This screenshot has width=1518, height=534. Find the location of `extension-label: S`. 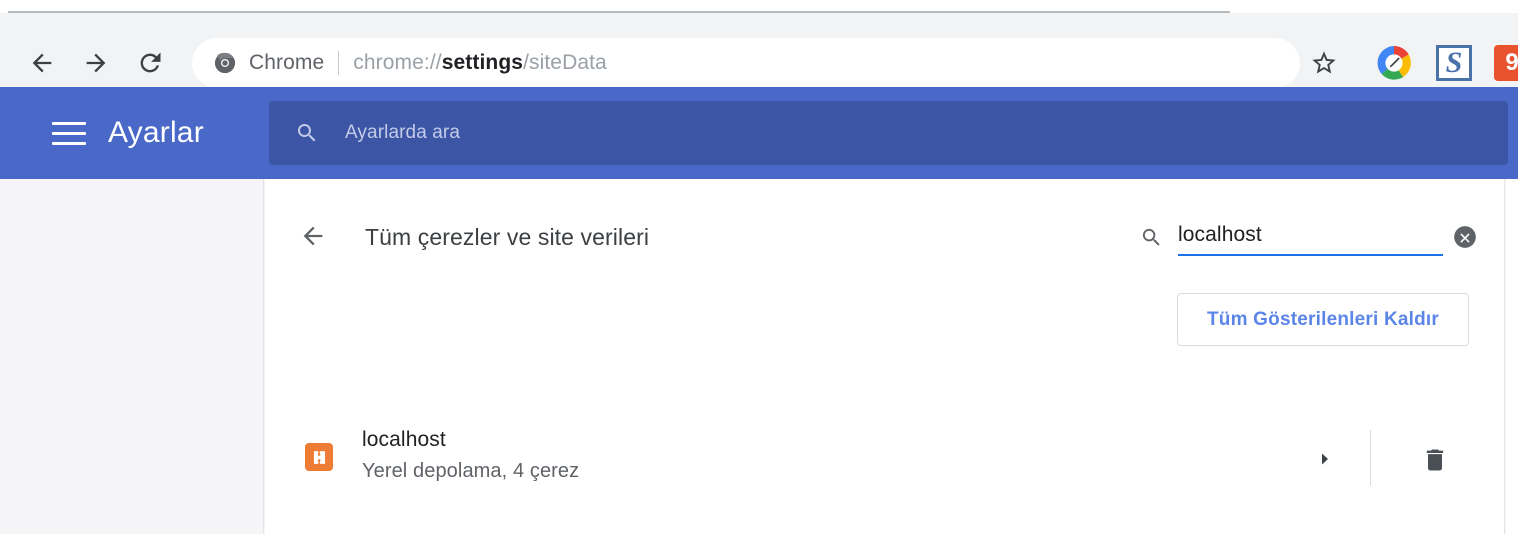

extension-label: S is located at coordinates (1454, 62).